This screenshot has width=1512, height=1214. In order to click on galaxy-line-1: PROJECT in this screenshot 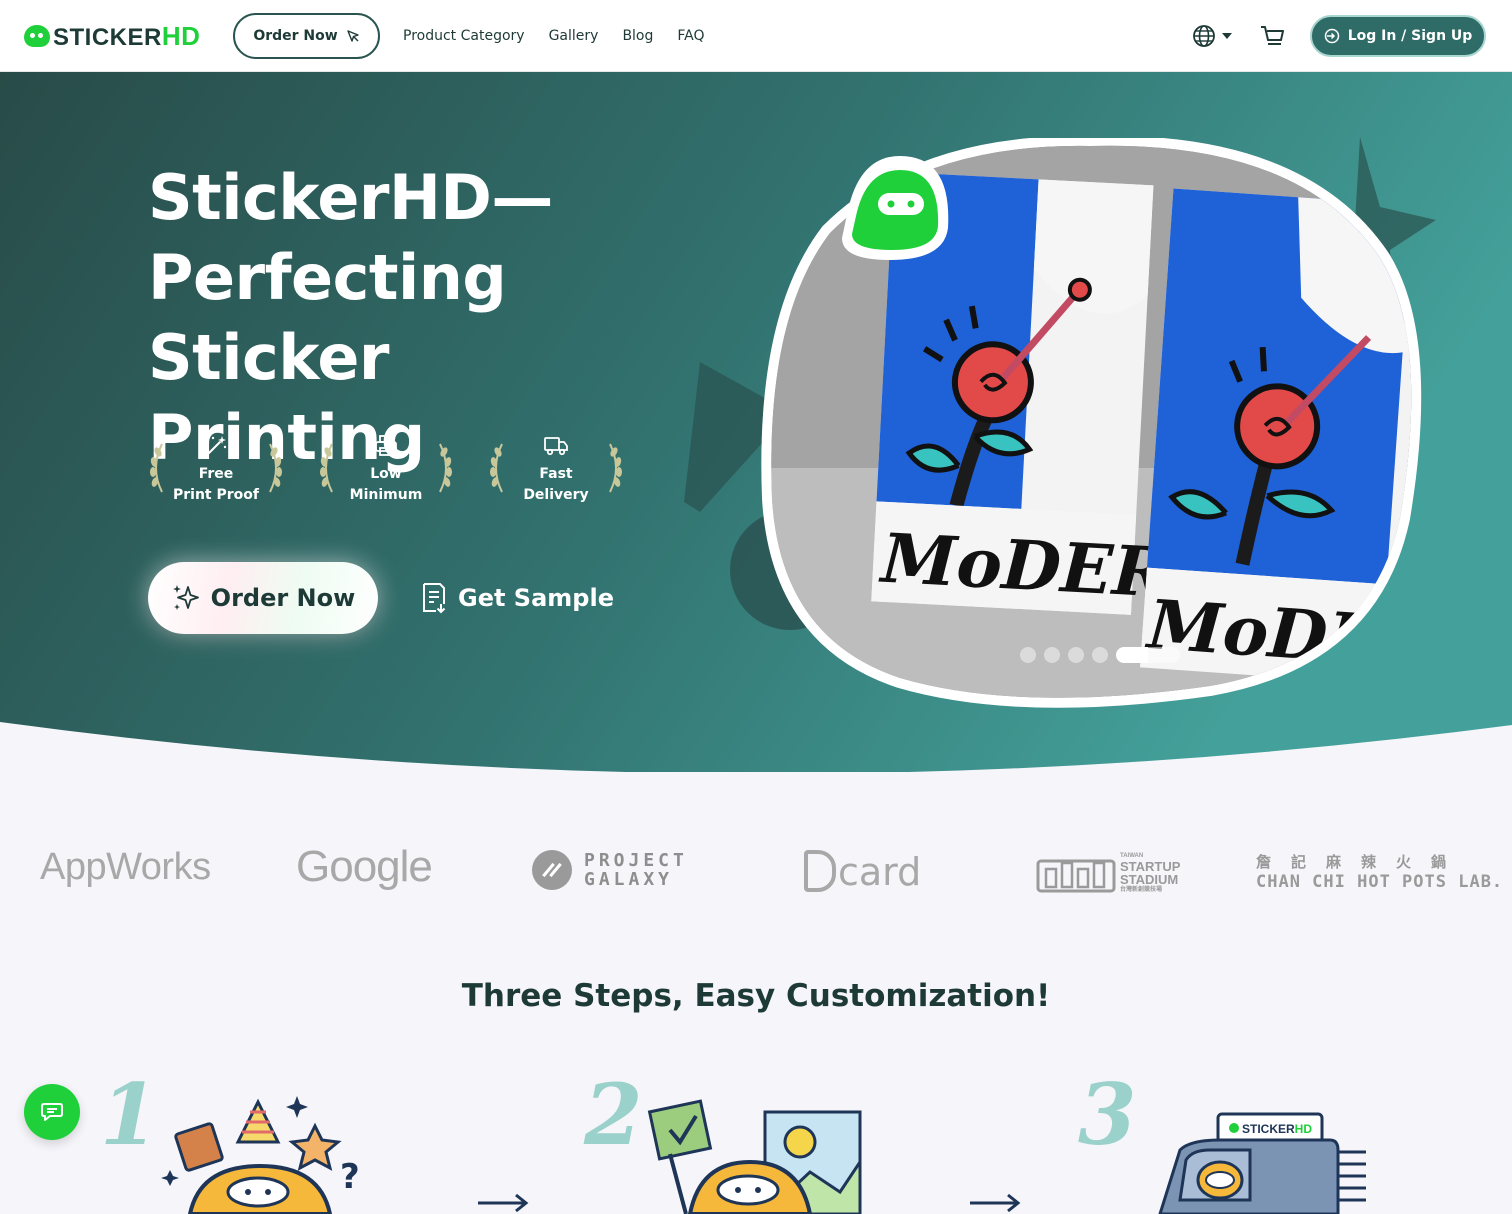, I will do `click(636, 860)`.